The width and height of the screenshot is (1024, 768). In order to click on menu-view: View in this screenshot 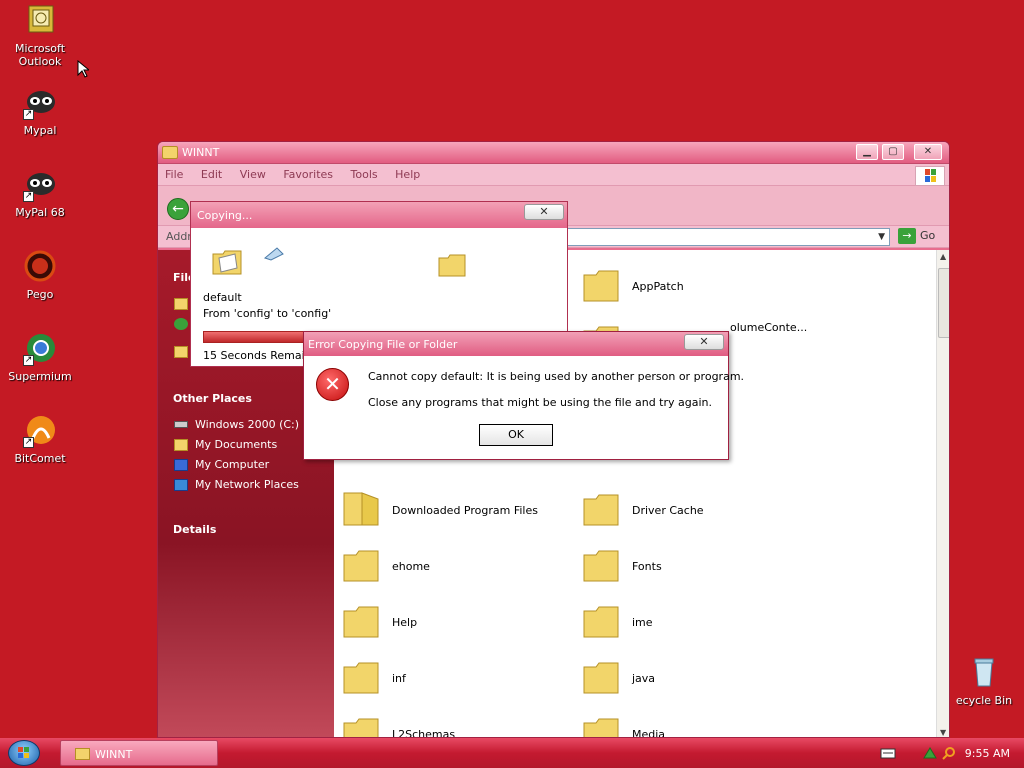, I will do `click(253, 174)`.